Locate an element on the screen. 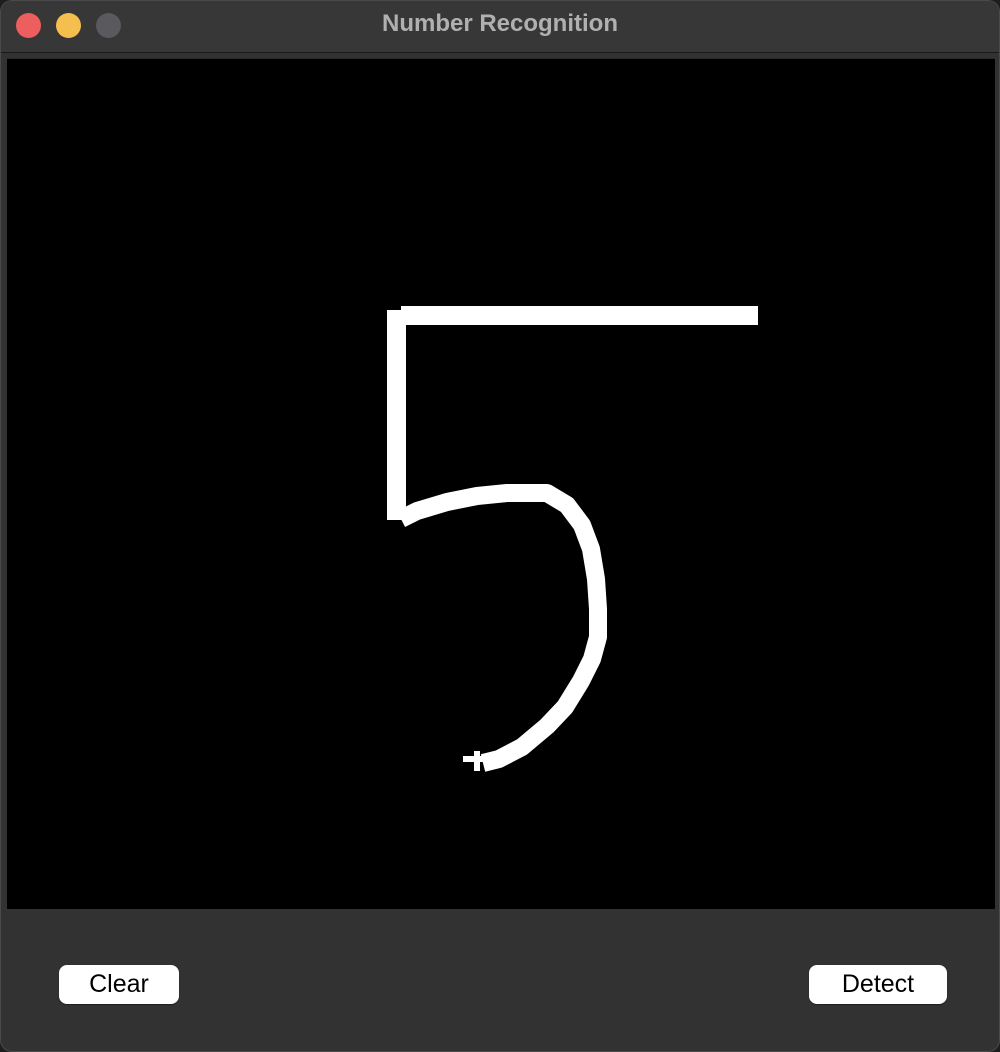  stroke-tail is located at coordinates (474, 761).